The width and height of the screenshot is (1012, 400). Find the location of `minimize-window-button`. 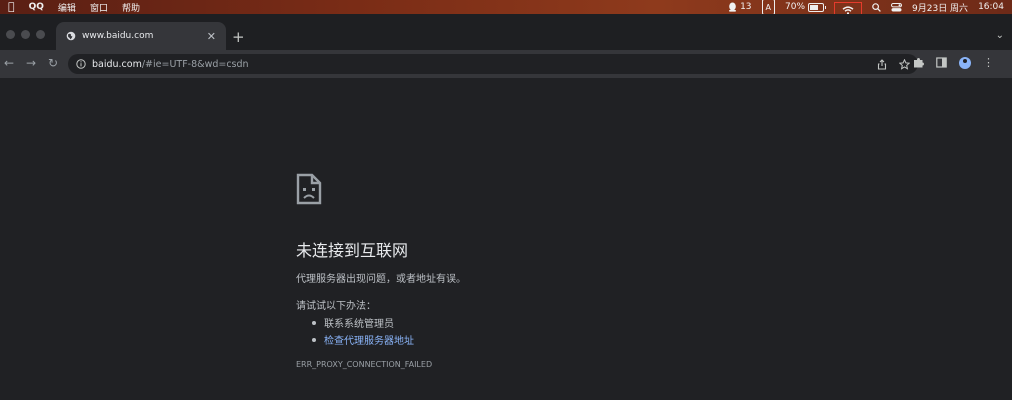

minimize-window-button is located at coordinates (25, 34).